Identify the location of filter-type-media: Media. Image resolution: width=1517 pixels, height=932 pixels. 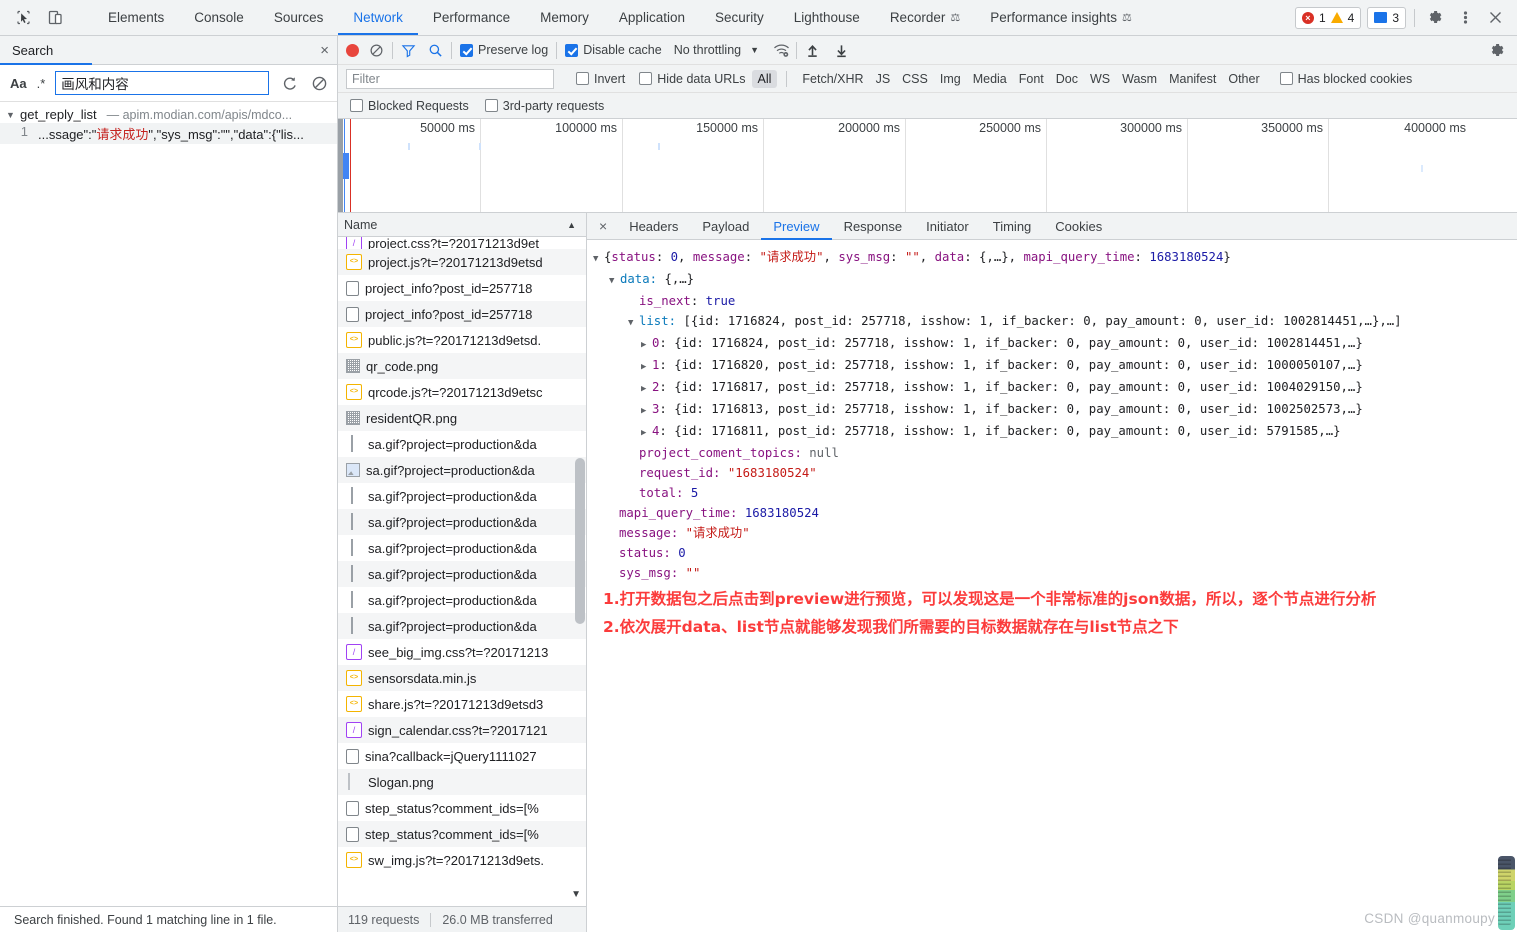
(990, 79).